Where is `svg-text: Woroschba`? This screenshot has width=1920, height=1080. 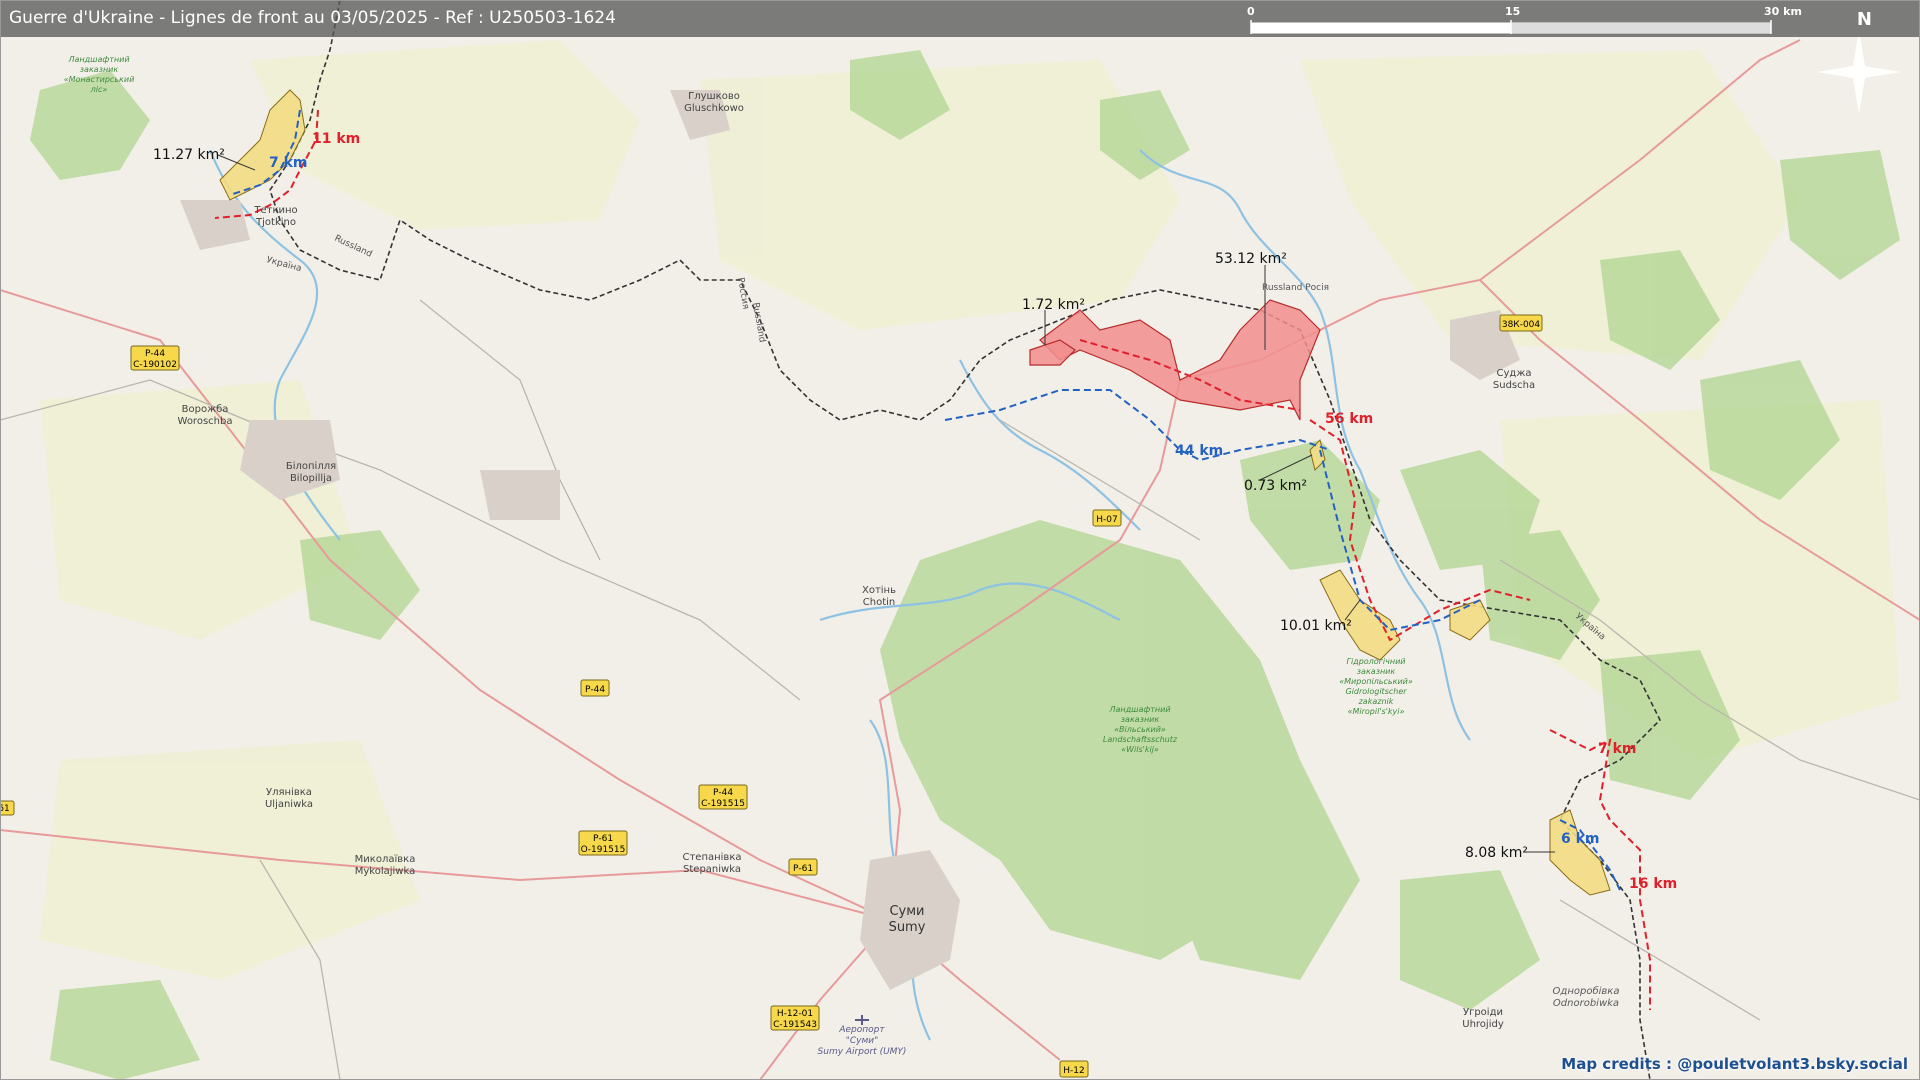
svg-text: Woroschba is located at coordinates (205, 421).